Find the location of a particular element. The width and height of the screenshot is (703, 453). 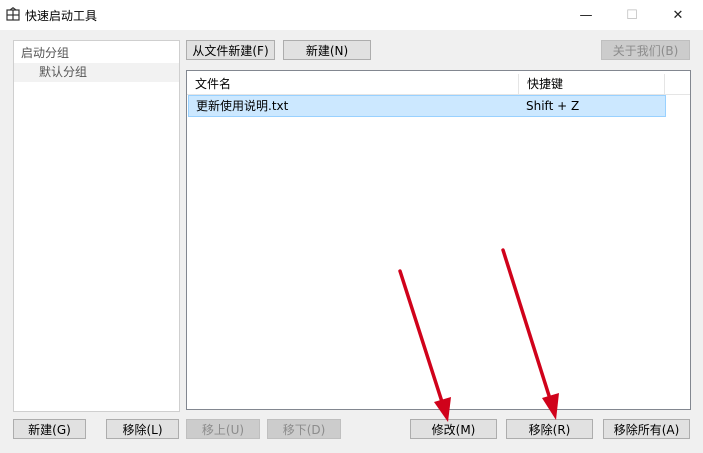

move-down-button: 移下(D) is located at coordinates (304, 429).